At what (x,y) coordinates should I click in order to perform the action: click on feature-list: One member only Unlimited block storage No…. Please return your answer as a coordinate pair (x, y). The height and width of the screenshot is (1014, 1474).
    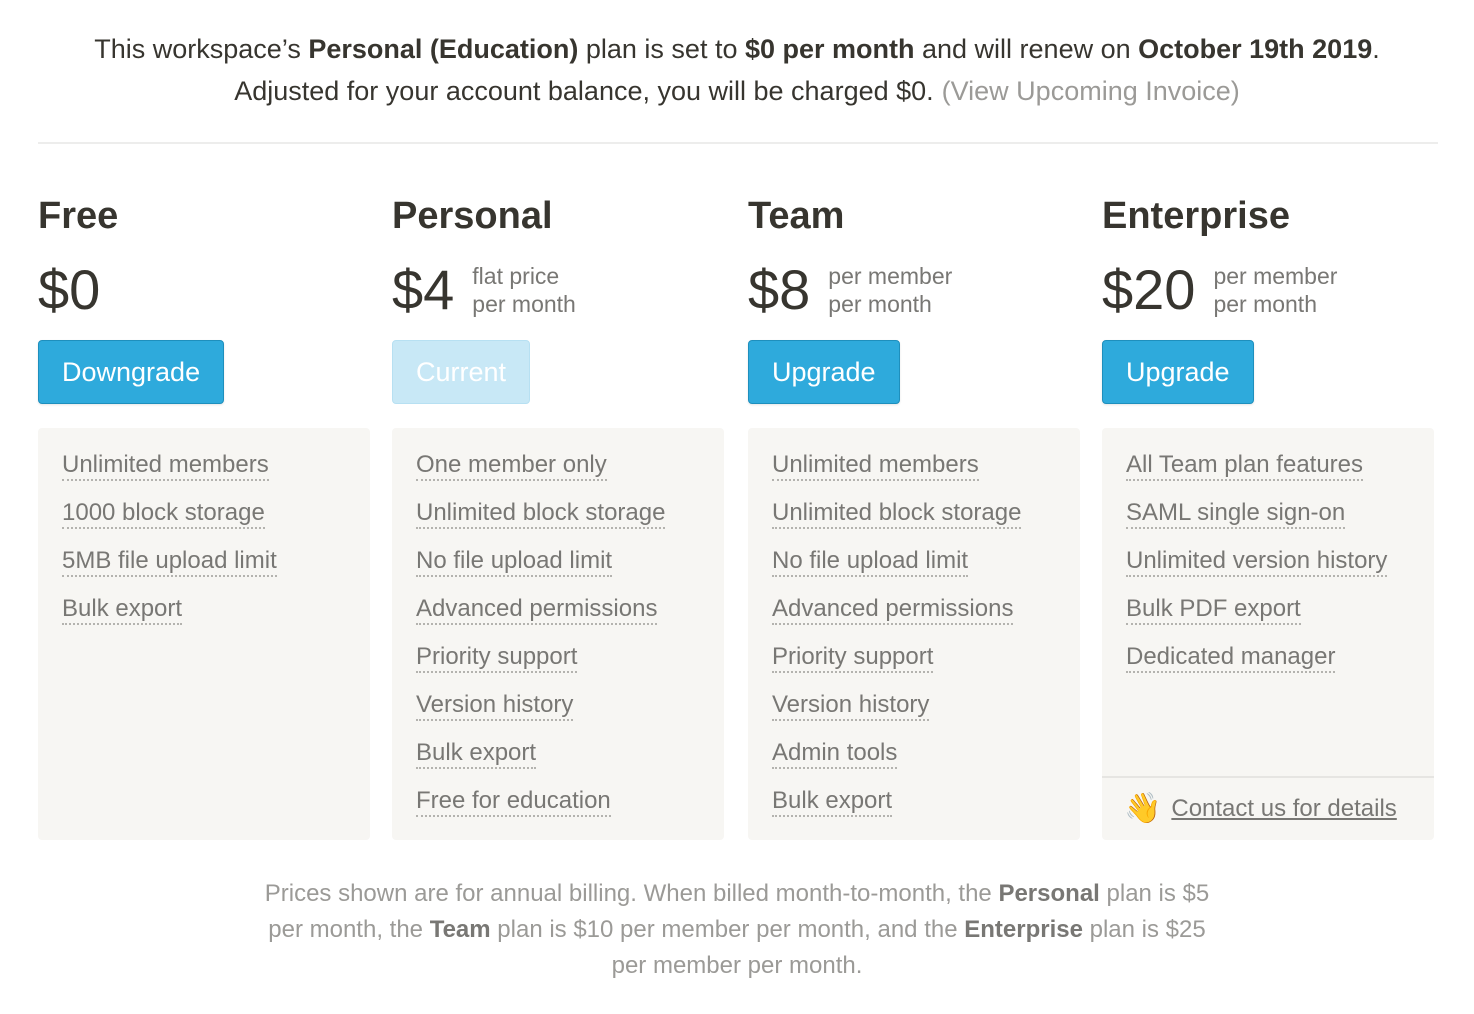
    Looking at the image, I should click on (558, 634).